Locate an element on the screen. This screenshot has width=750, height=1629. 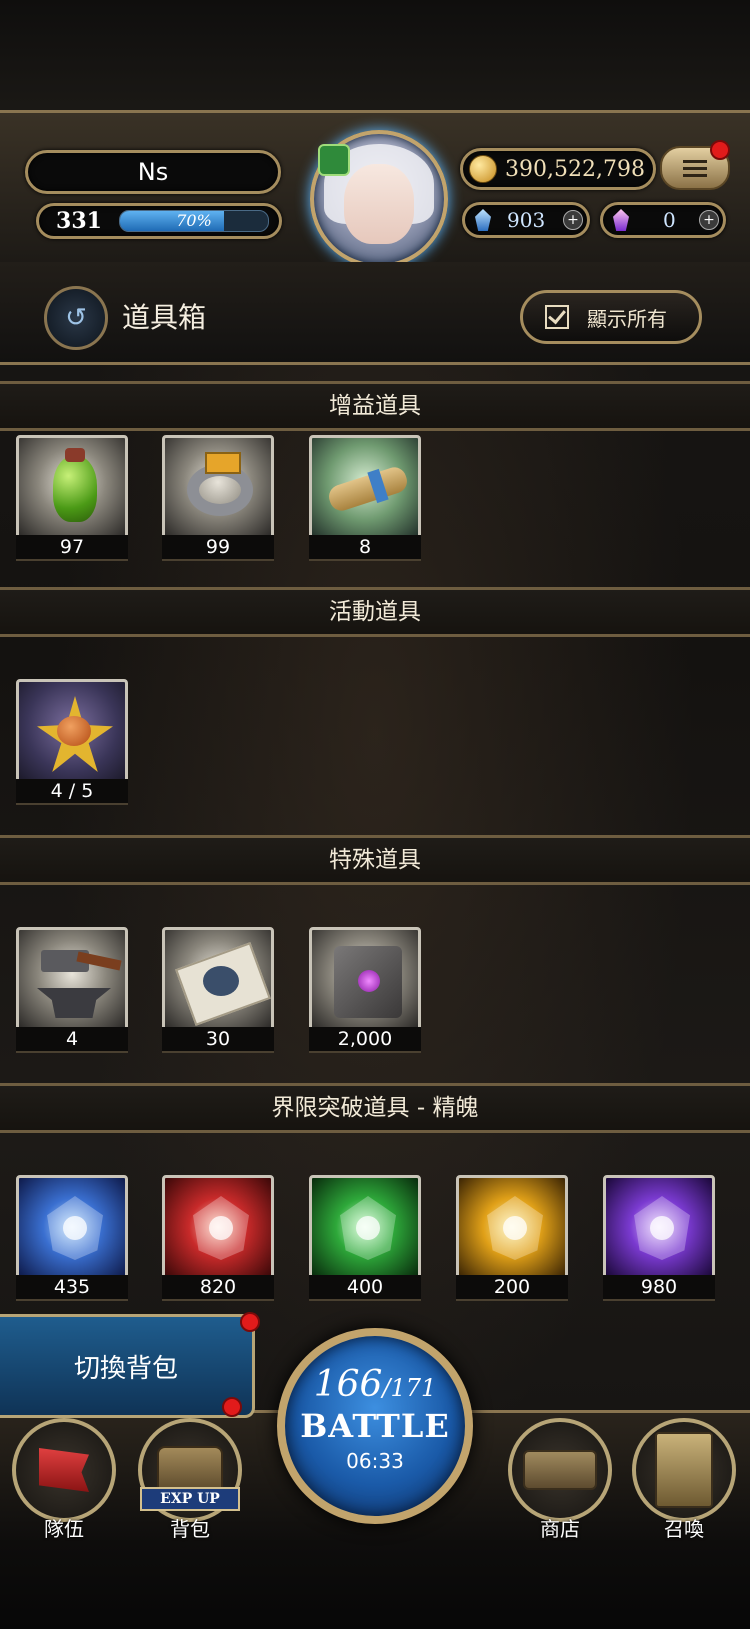
player-name: Ns is located at coordinates (153, 172).